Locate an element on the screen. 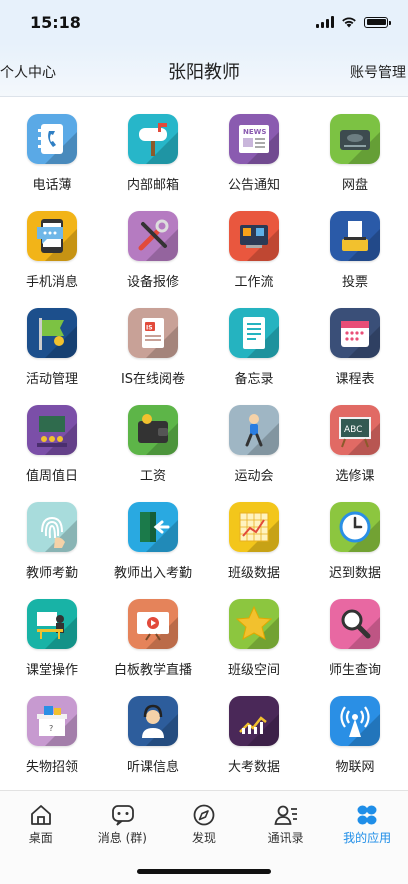 This screenshot has width=408, height=884. app-label: 白板教学直播 is located at coordinates (152, 670).